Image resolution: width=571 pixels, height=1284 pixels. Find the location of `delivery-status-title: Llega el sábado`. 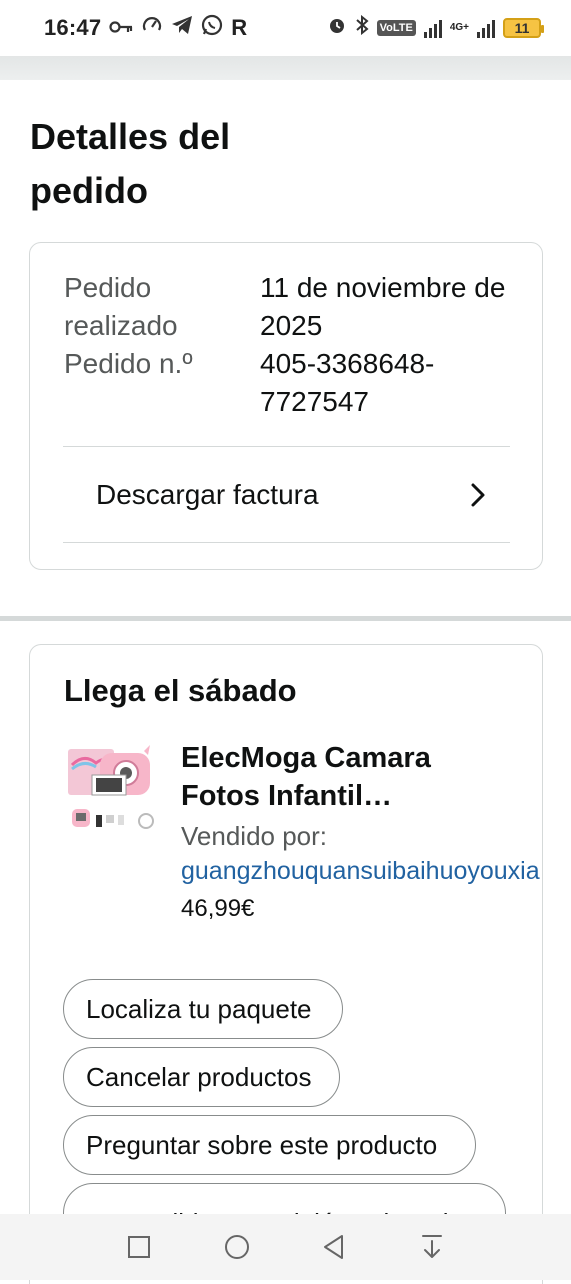

delivery-status-title: Llega el sábado is located at coordinates (180, 690).